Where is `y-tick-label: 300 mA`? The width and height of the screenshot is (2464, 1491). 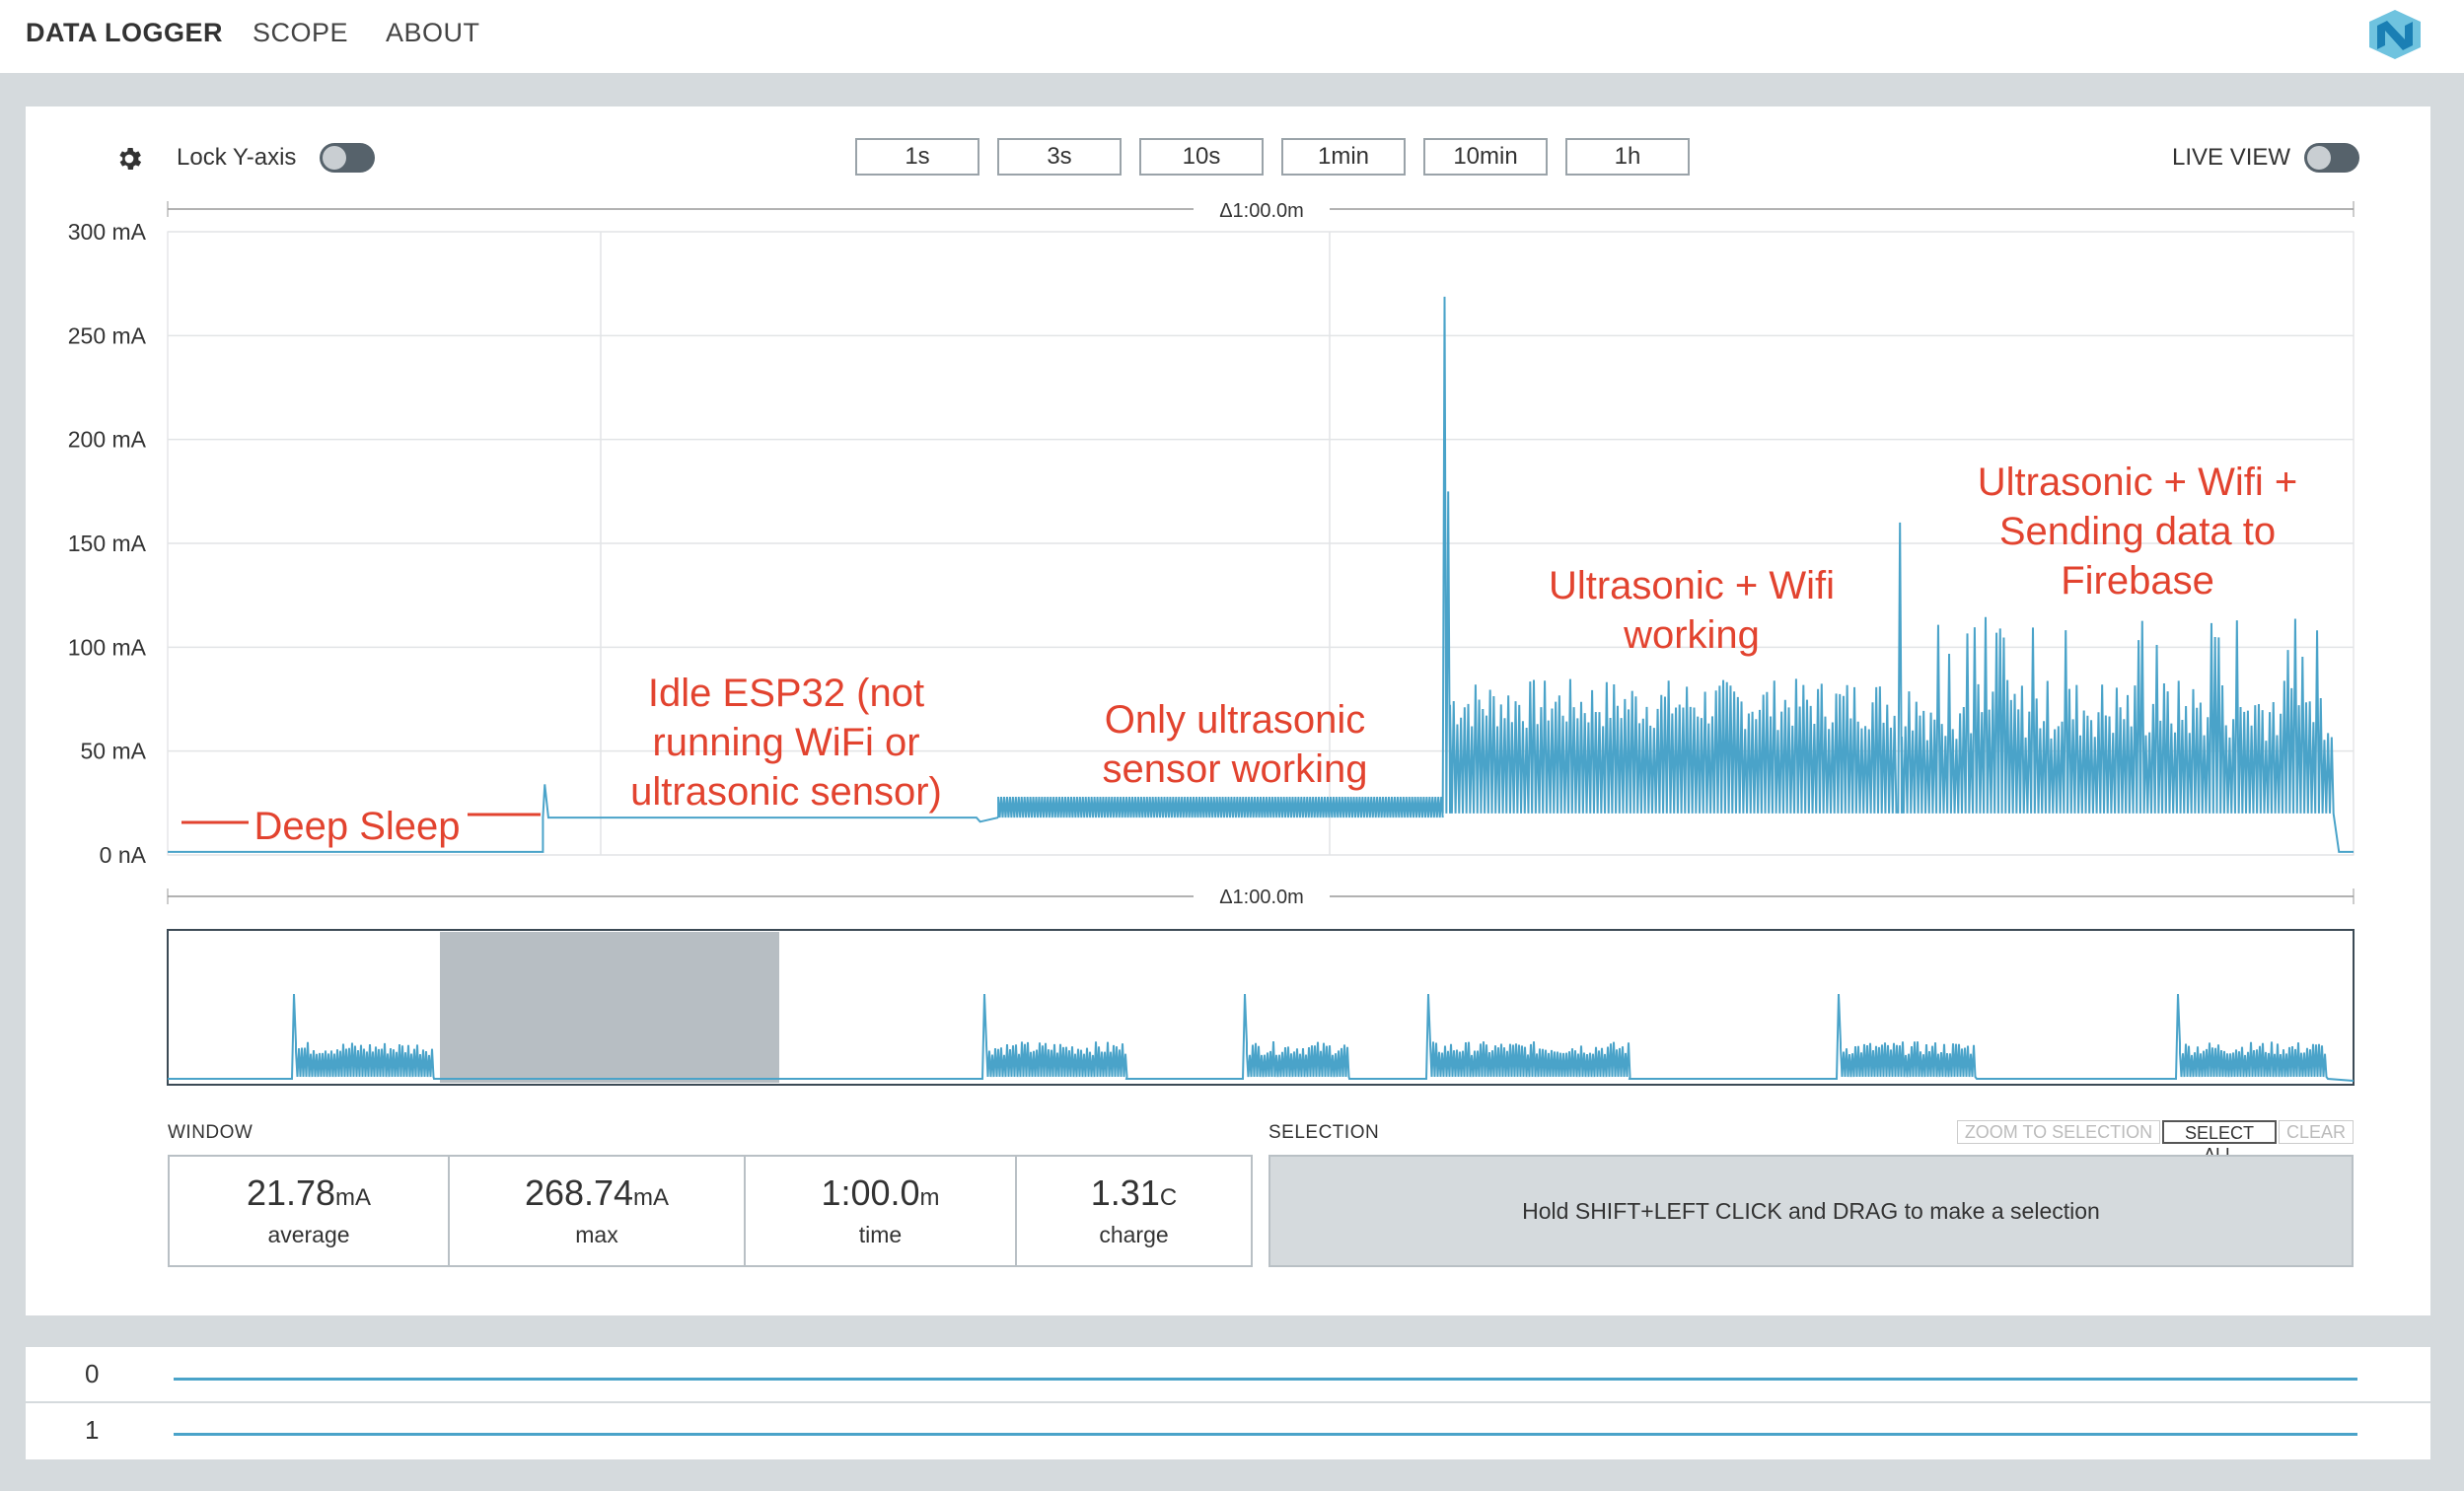 y-tick-label: 300 mA is located at coordinates (107, 232).